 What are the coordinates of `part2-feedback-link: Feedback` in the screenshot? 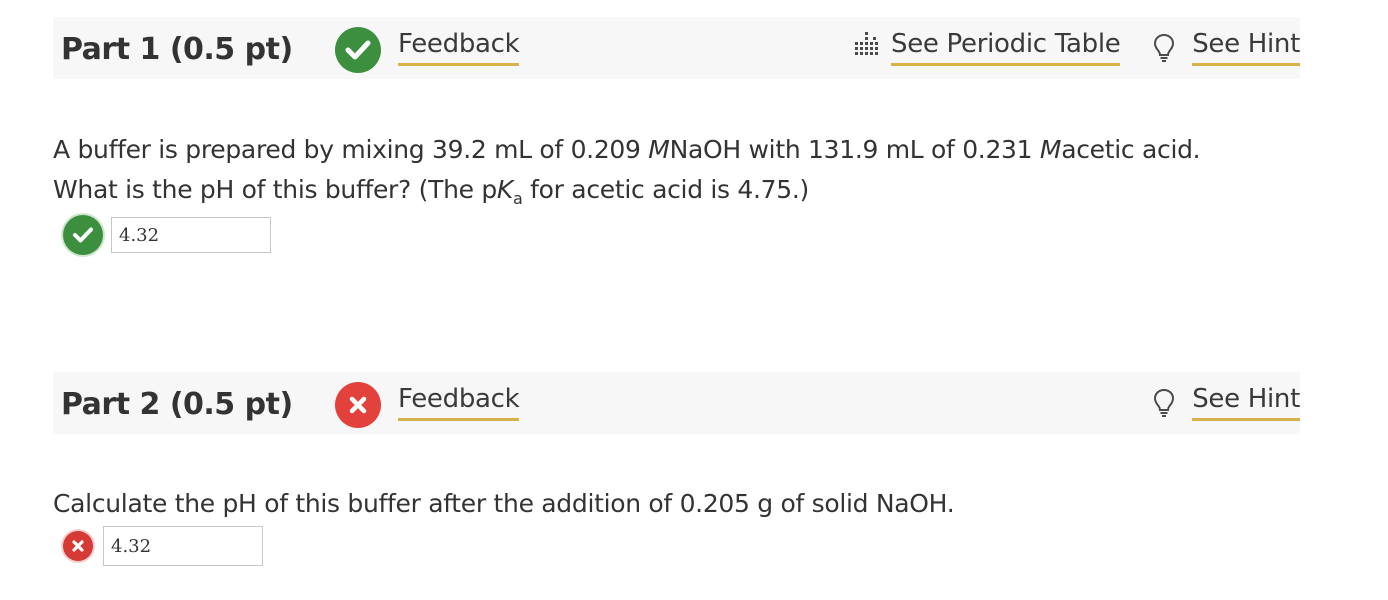 It's located at (459, 402).